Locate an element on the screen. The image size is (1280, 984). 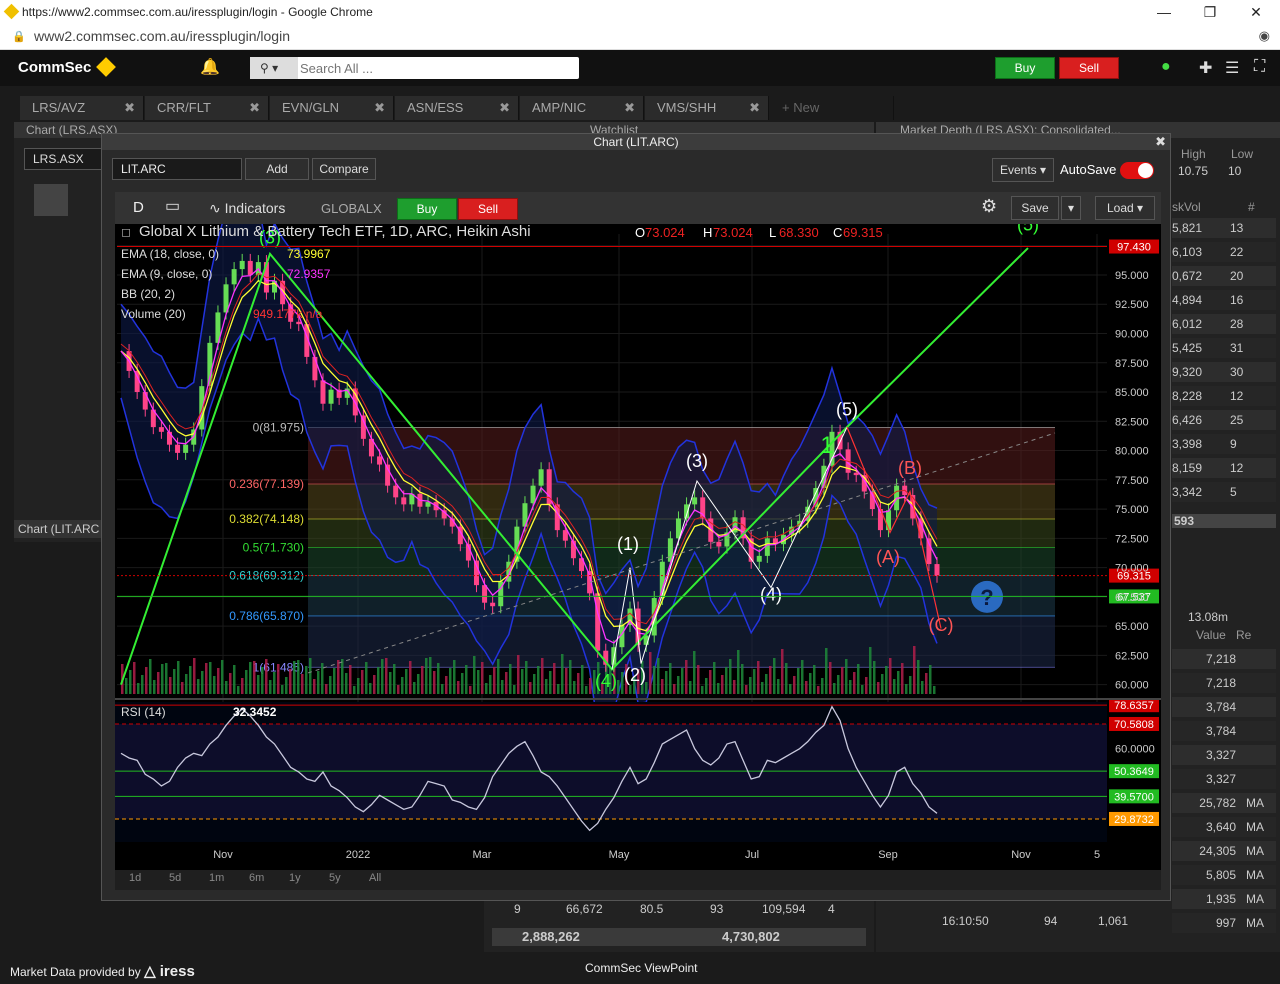
menu-icon: ☰ is located at coordinates (1232, 68).